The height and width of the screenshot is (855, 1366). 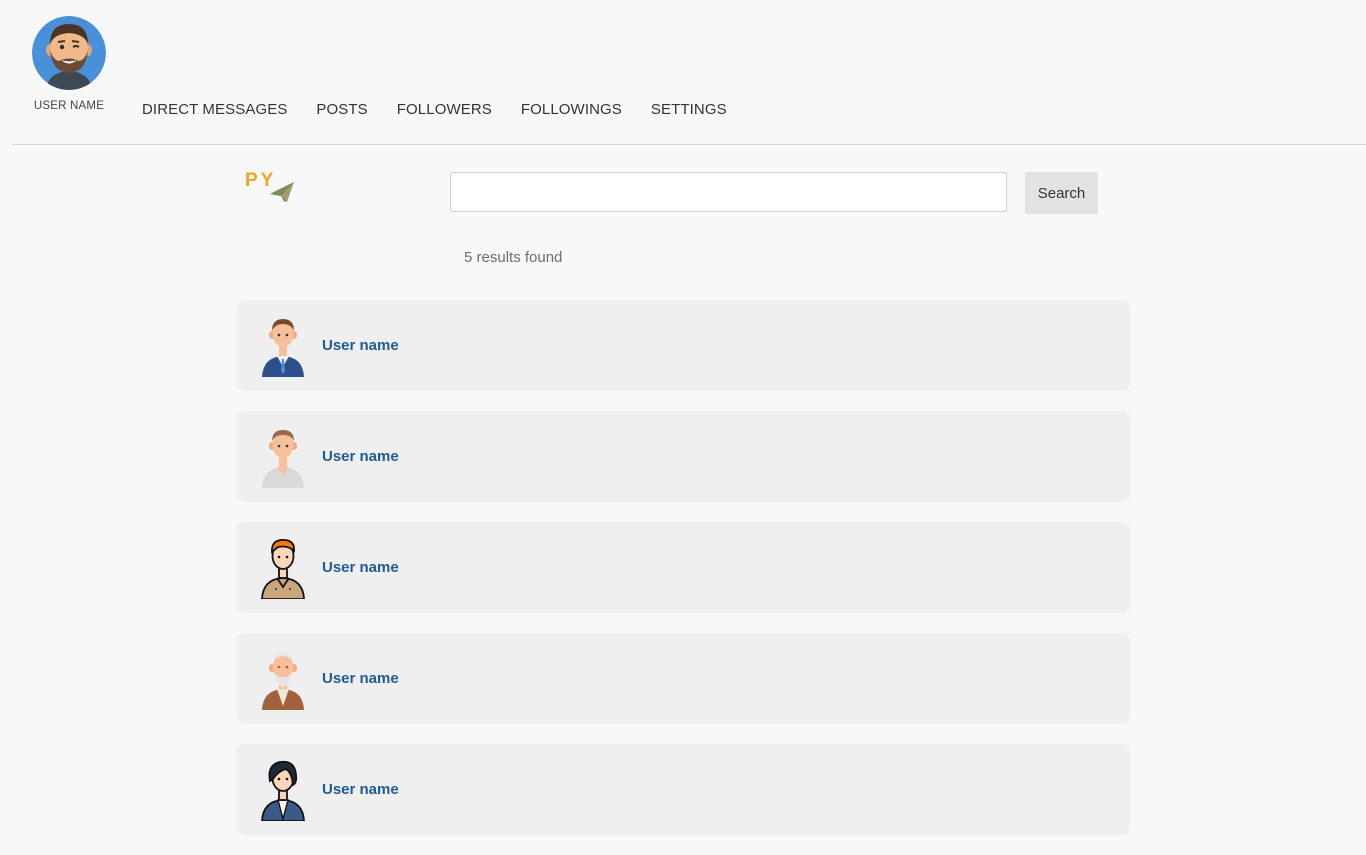 I want to click on search-input, so click(x=728, y=192).